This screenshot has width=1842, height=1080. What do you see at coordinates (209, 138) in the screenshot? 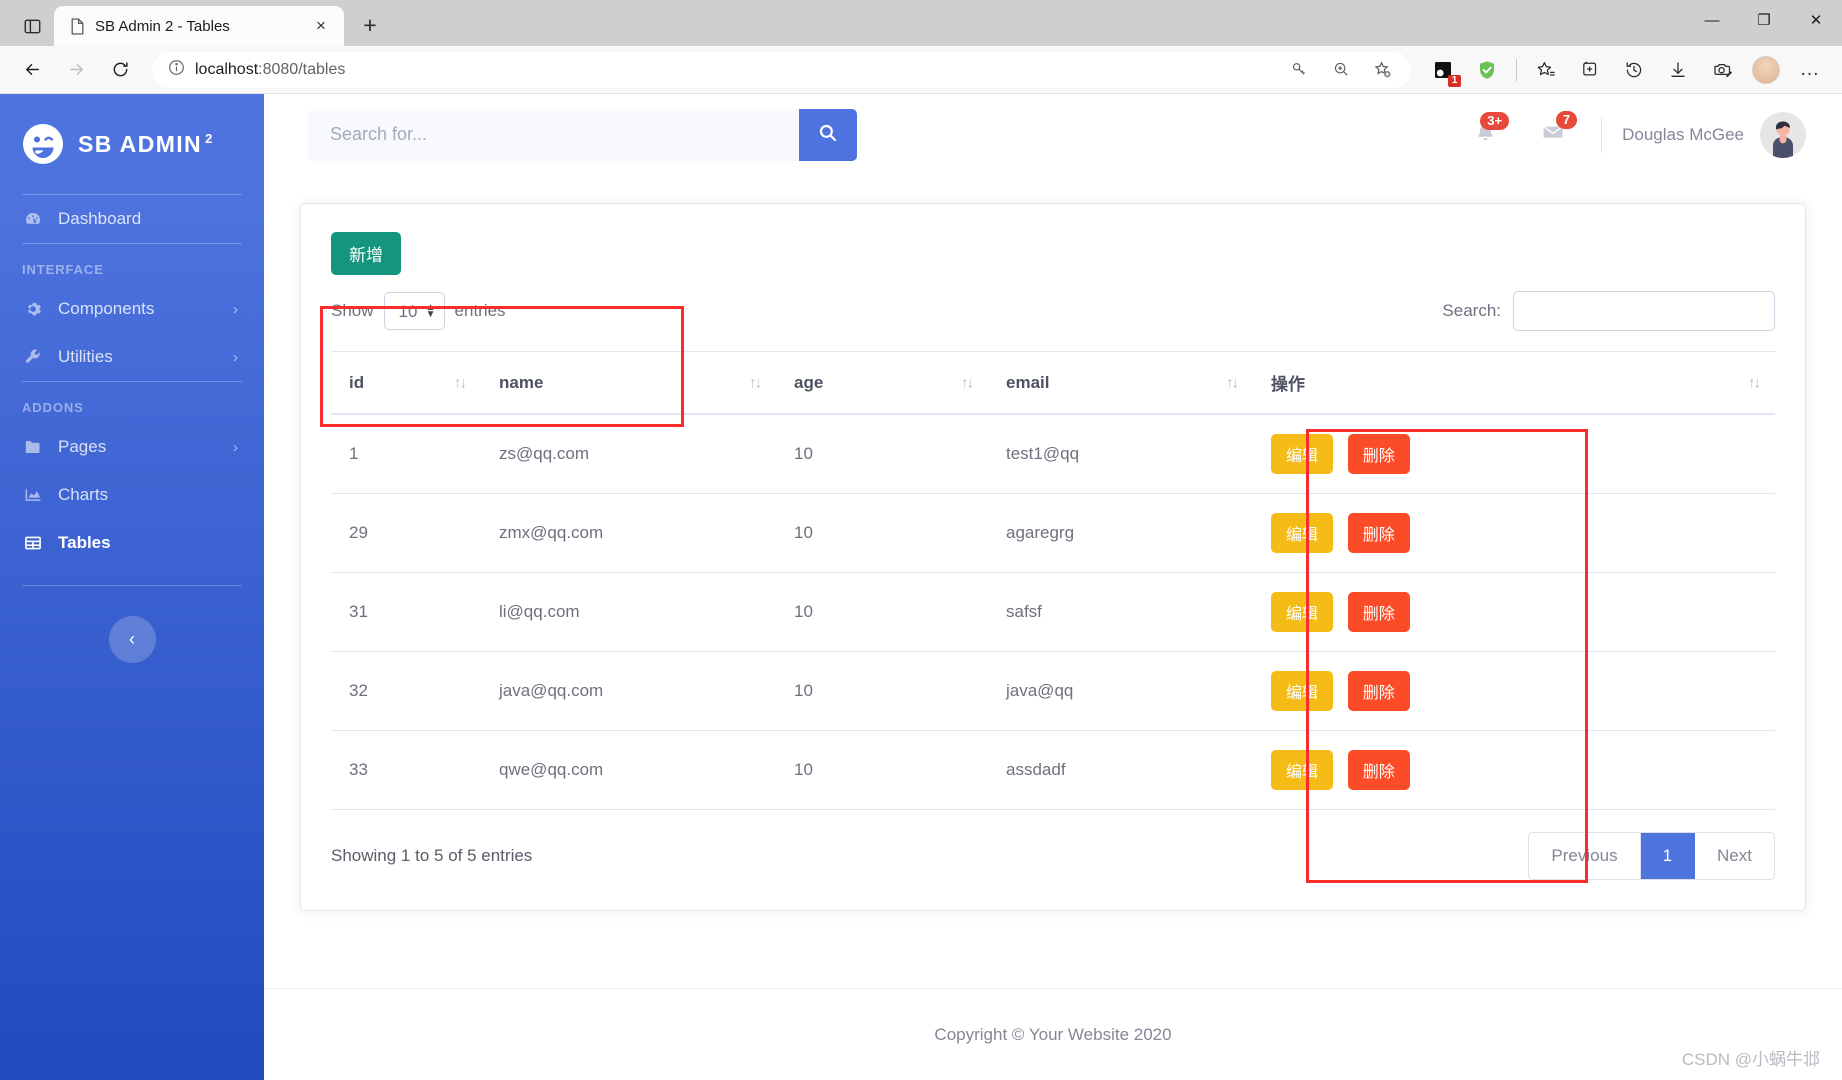
I see `brand-superscript: 2` at bounding box center [209, 138].